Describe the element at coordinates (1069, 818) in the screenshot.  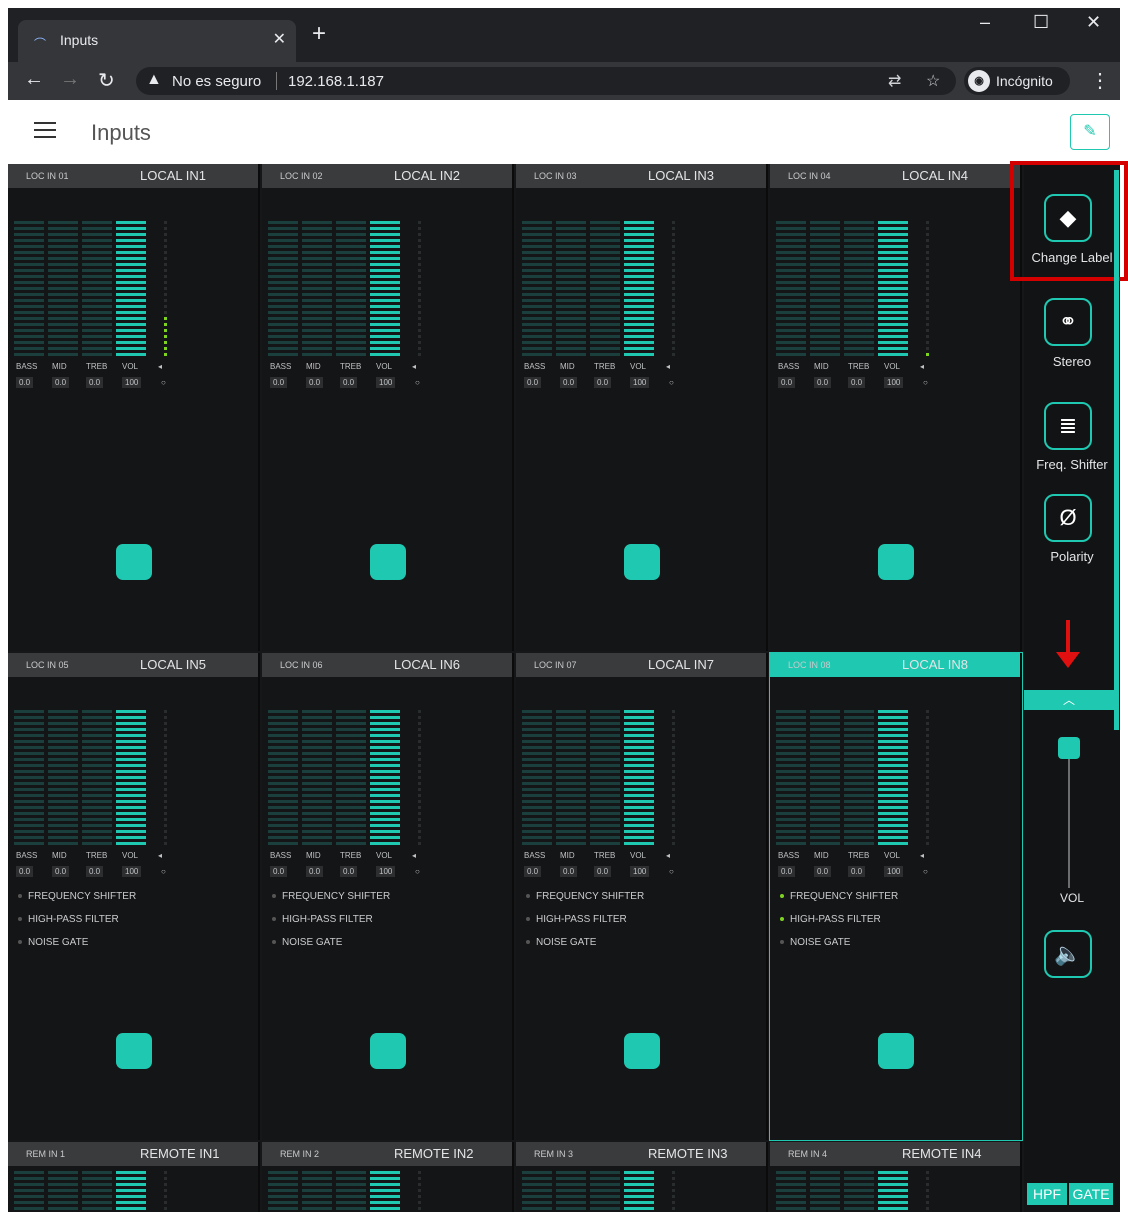
I see `vol-slider-track` at that location.